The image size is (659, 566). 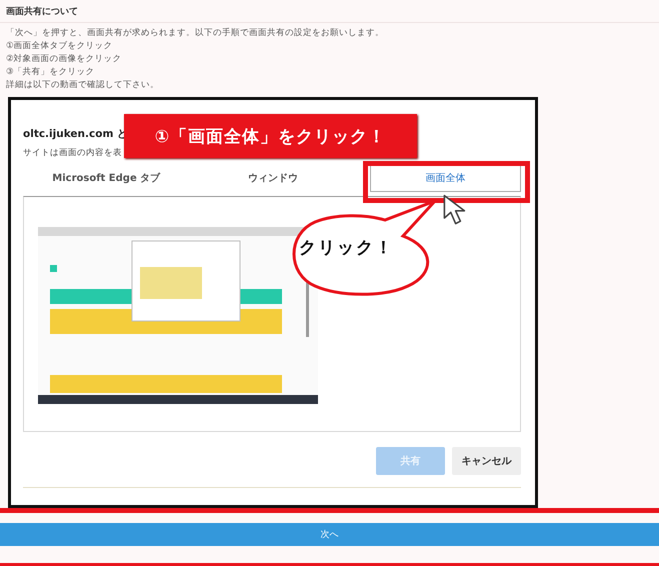 What do you see at coordinates (51, 72) in the screenshot?
I see `instruction-text: ③「共有」をクリック` at bounding box center [51, 72].